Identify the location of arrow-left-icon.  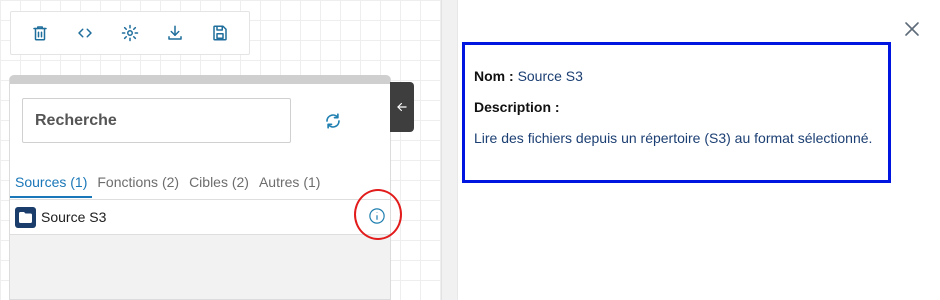
(402, 107).